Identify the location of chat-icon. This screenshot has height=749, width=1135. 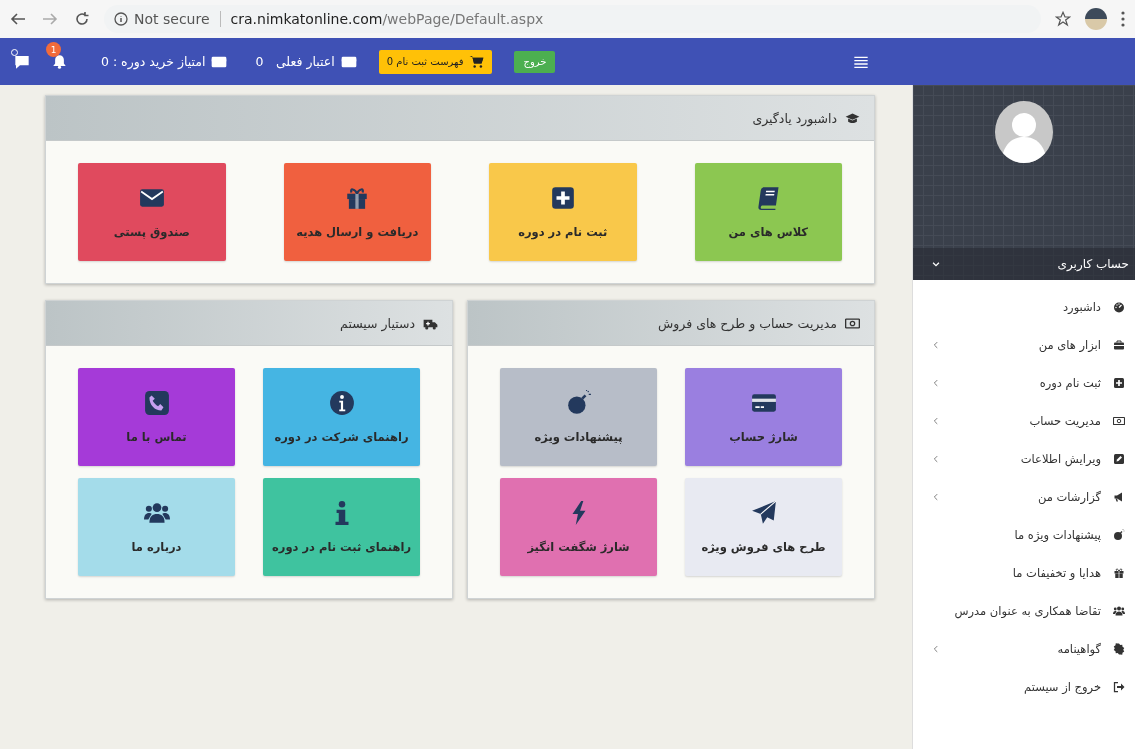
(22, 61).